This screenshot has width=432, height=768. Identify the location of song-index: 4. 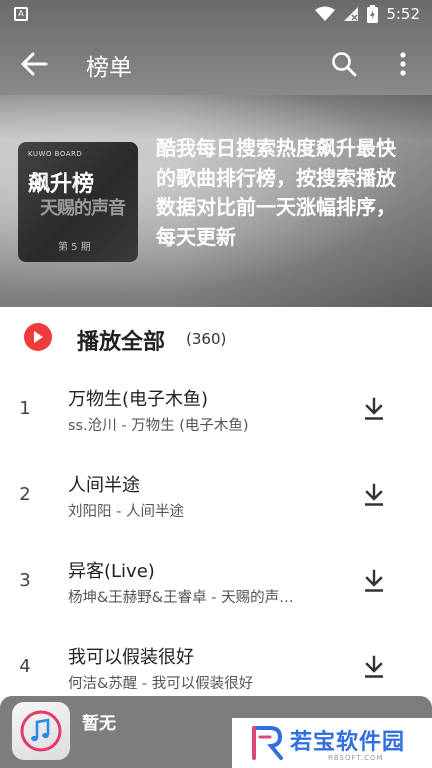
(25, 666).